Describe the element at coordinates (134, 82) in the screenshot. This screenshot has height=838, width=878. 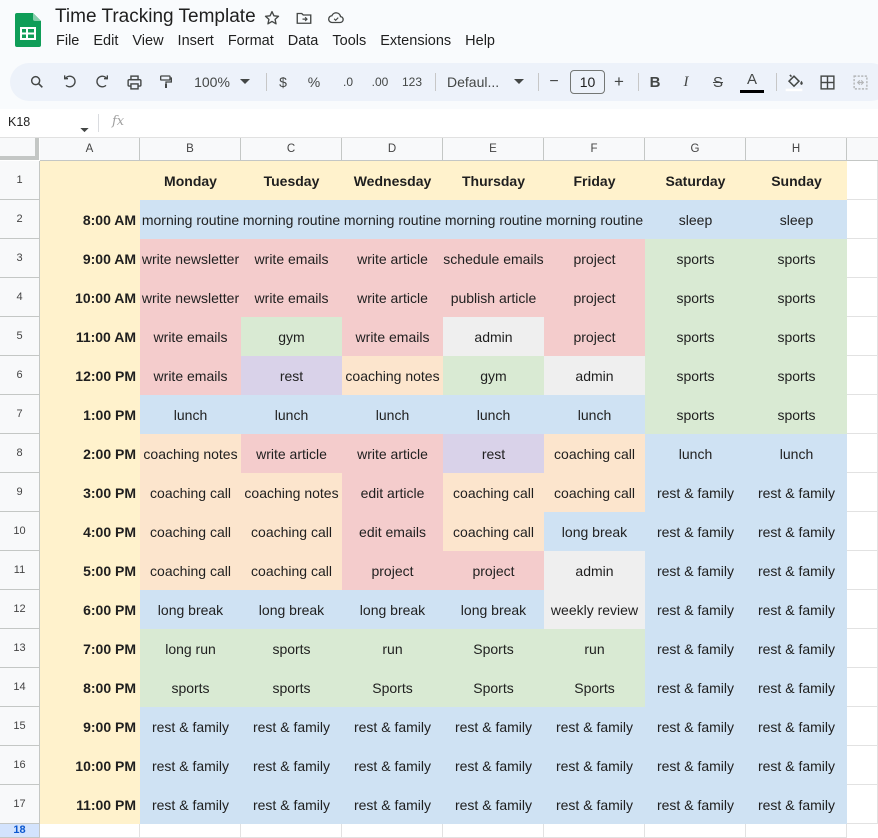
I see `print-icon` at that location.